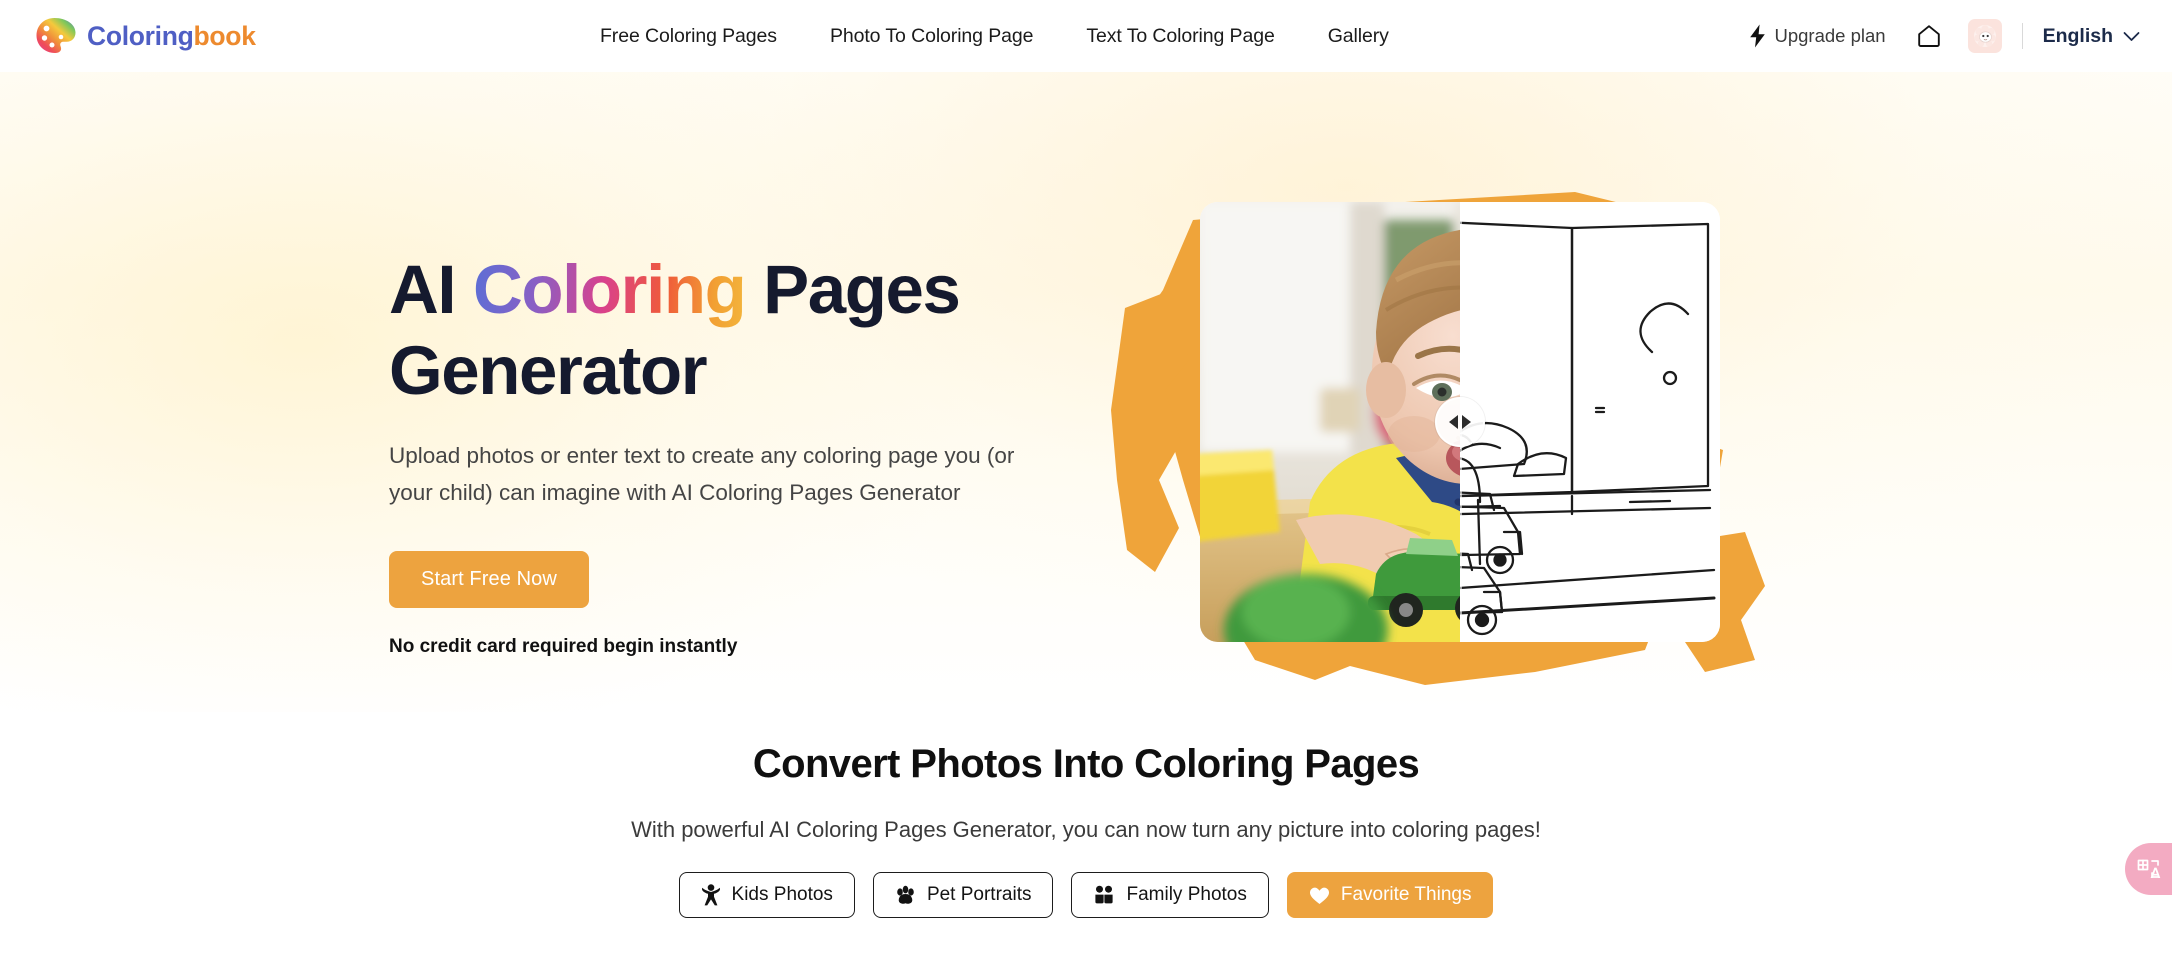  I want to click on upgrade-plan-button: Upgrade plan, so click(1817, 36).